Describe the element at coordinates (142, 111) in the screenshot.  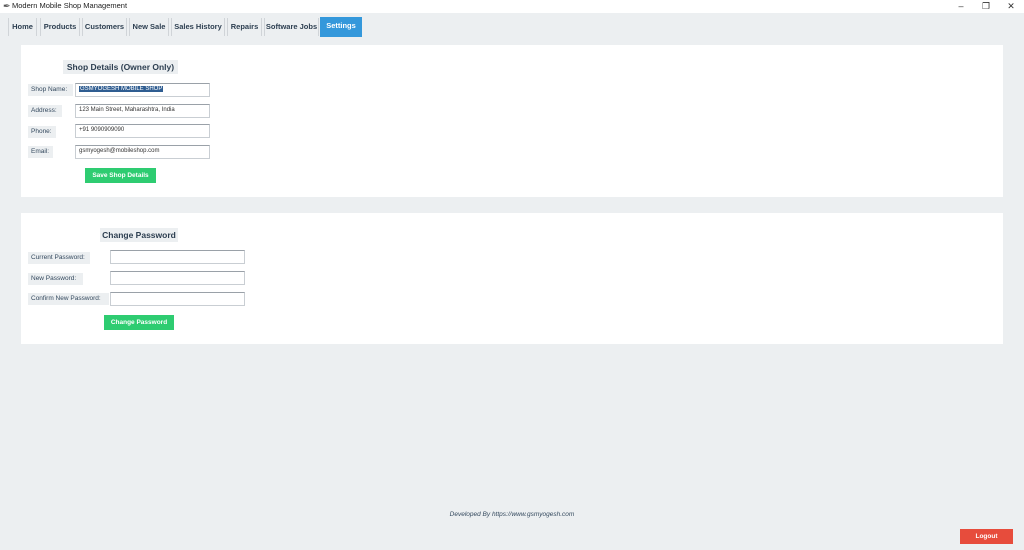
I see `address-field: 123 Main Street, Maharashtra, India` at that location.